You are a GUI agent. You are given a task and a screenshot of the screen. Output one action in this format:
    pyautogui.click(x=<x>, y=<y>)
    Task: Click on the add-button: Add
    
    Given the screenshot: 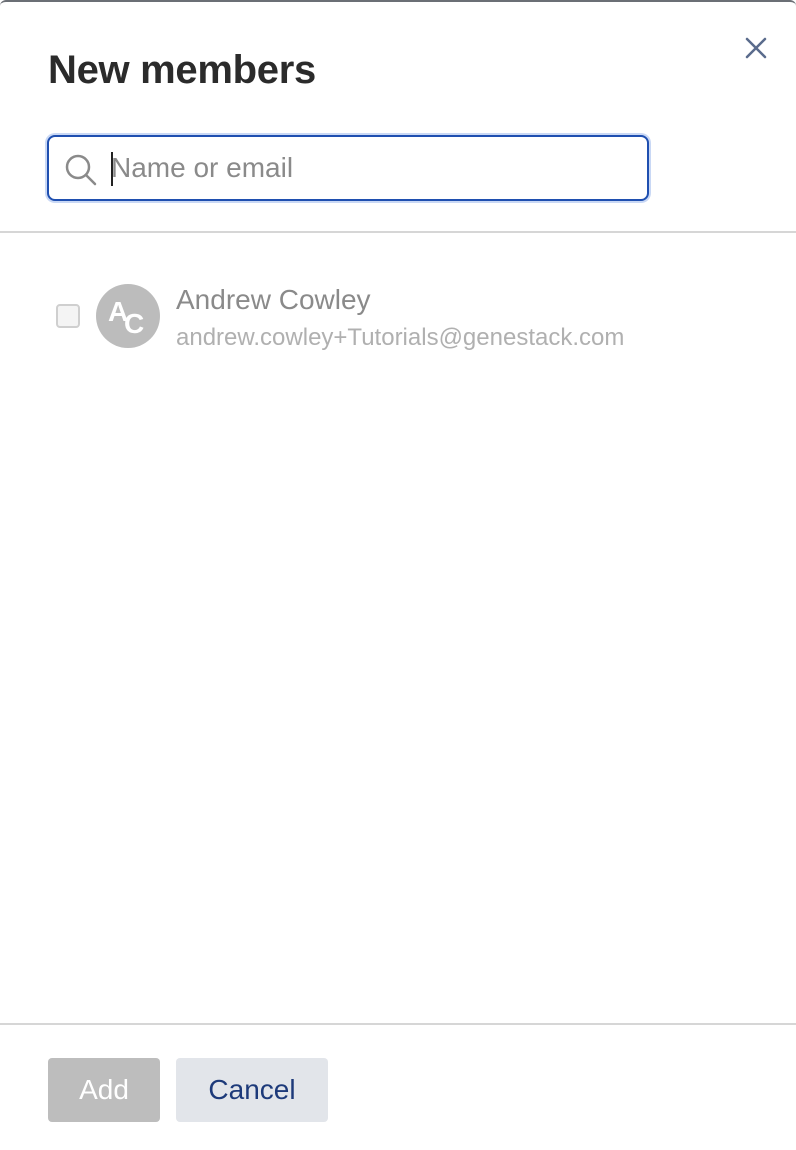 What is the action you would take?
    pyautogui.click(x=104, y=1090)
    